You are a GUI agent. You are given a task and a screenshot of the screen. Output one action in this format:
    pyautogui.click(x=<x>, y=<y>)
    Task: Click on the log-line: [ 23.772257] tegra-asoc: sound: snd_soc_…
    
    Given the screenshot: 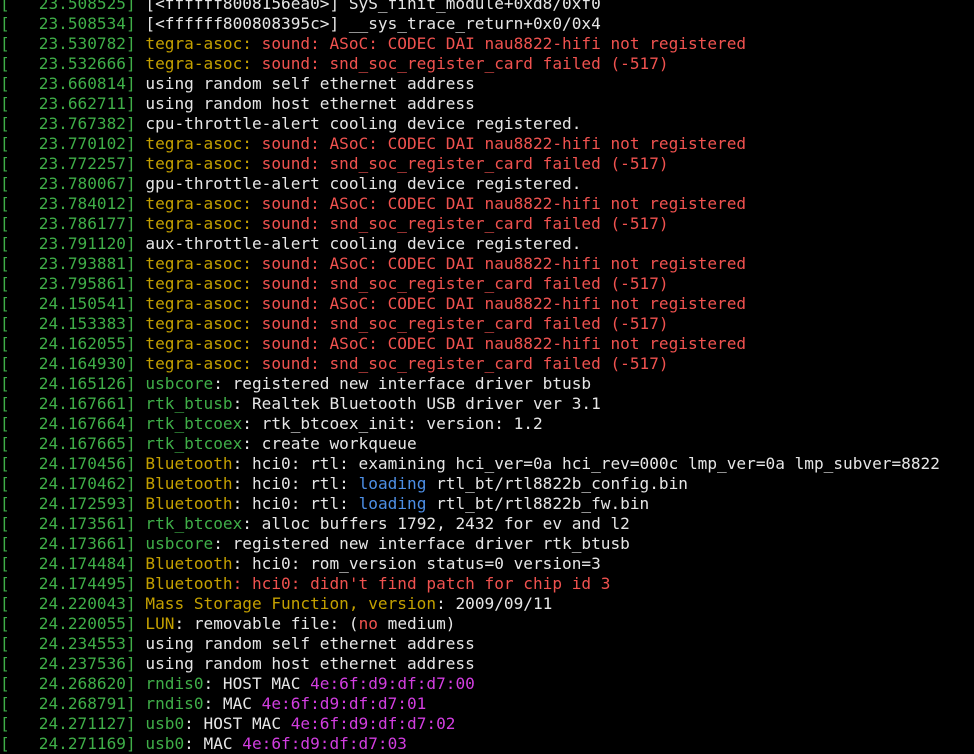 What is the action you would take?
    pyautogui.click(x=487, y=164)
    